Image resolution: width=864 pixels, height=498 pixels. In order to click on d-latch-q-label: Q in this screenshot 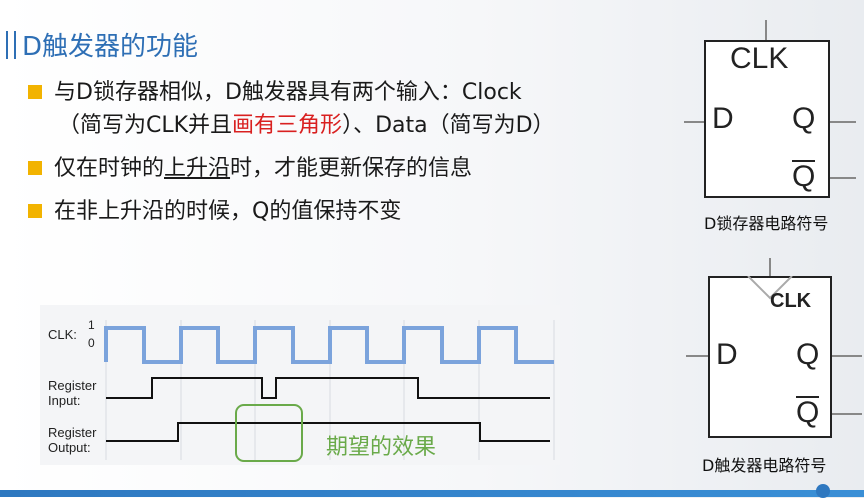, I will do `click(804, 118)`.